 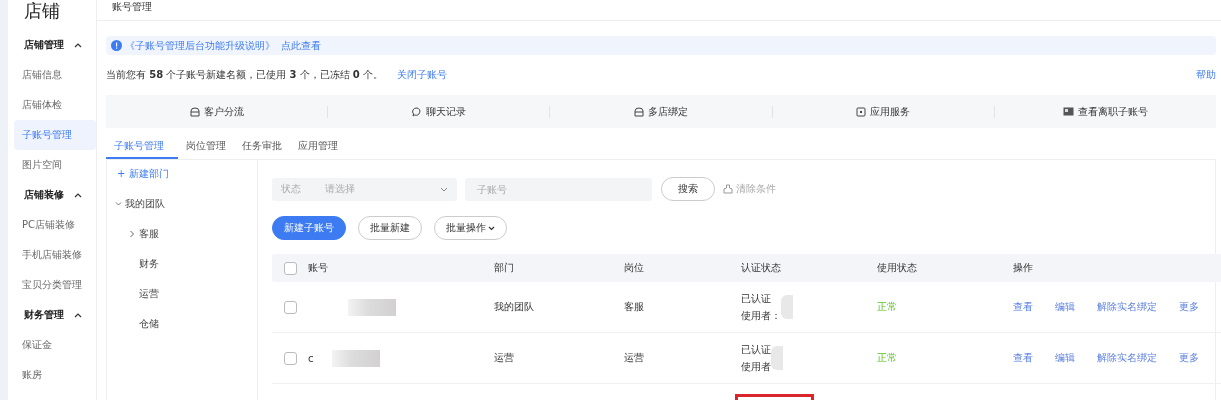 I want to click on info-icon, so click(x=116, y=45).